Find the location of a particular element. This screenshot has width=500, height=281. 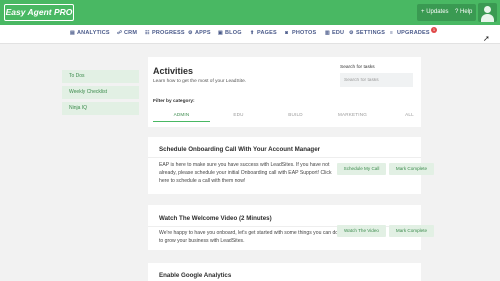

avatar-head is located at coordinates (487, 9).